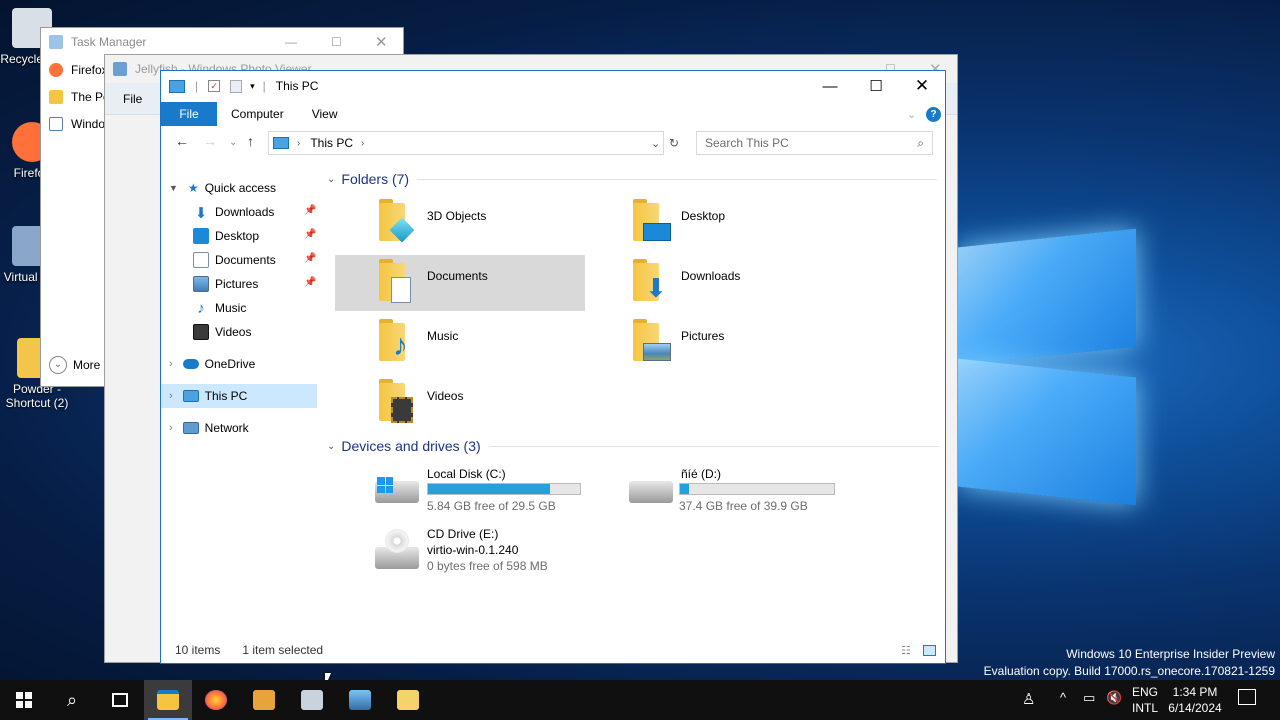  Describe the element at coordinates (457, 216) in the screenshot. I see `folder-name: 3D Objects` at that location.